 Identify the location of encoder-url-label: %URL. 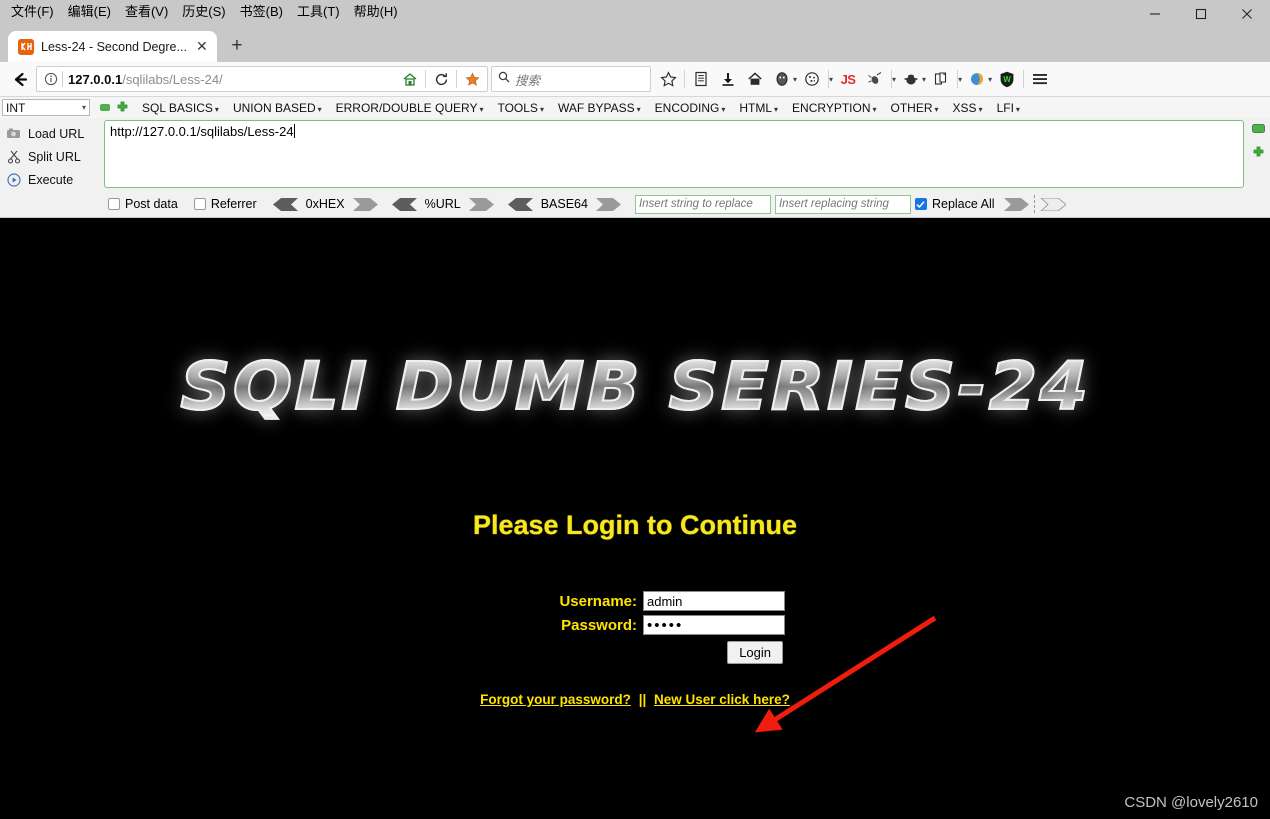
(442, 204).